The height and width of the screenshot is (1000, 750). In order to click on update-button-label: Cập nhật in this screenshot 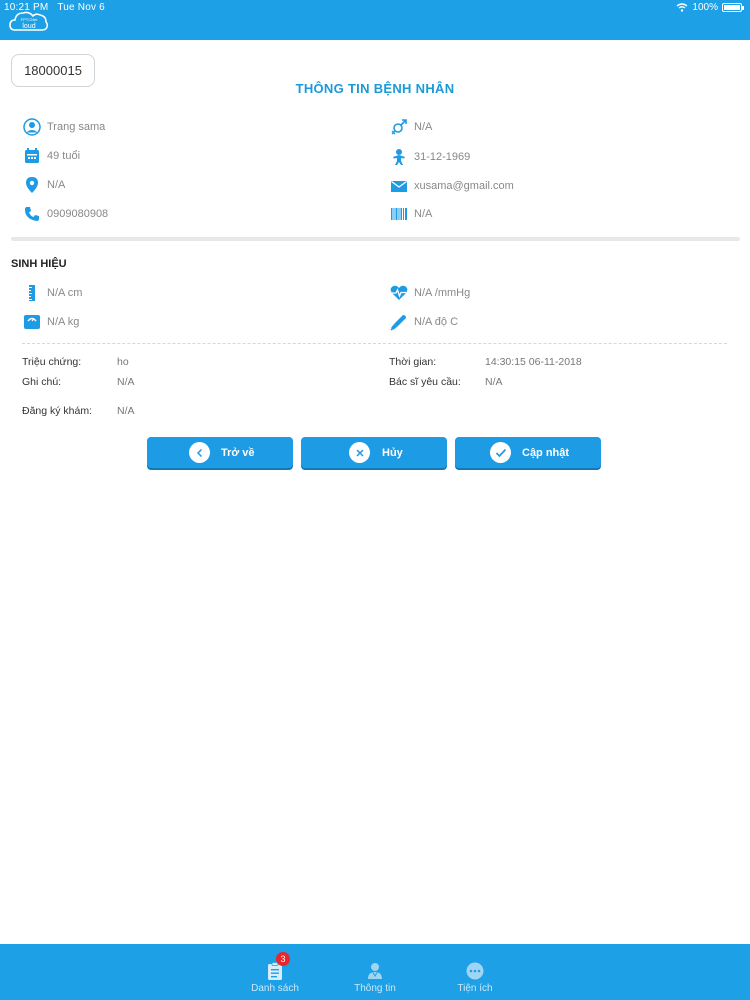, I will do `click(546, 452)`.